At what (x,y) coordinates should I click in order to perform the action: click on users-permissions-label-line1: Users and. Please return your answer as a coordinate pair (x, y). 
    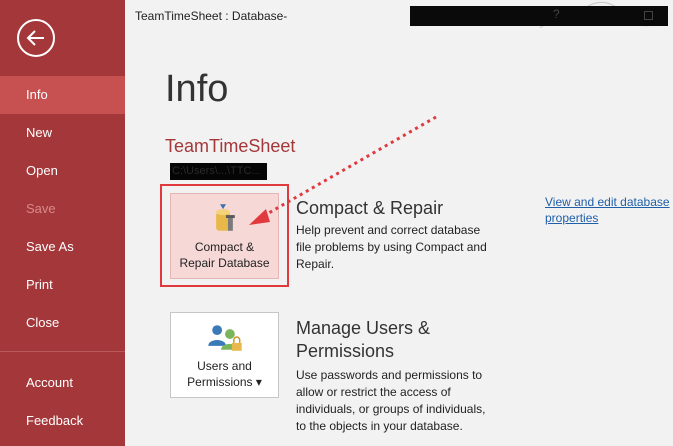
    Looking at the image, I should click on (224, 366).